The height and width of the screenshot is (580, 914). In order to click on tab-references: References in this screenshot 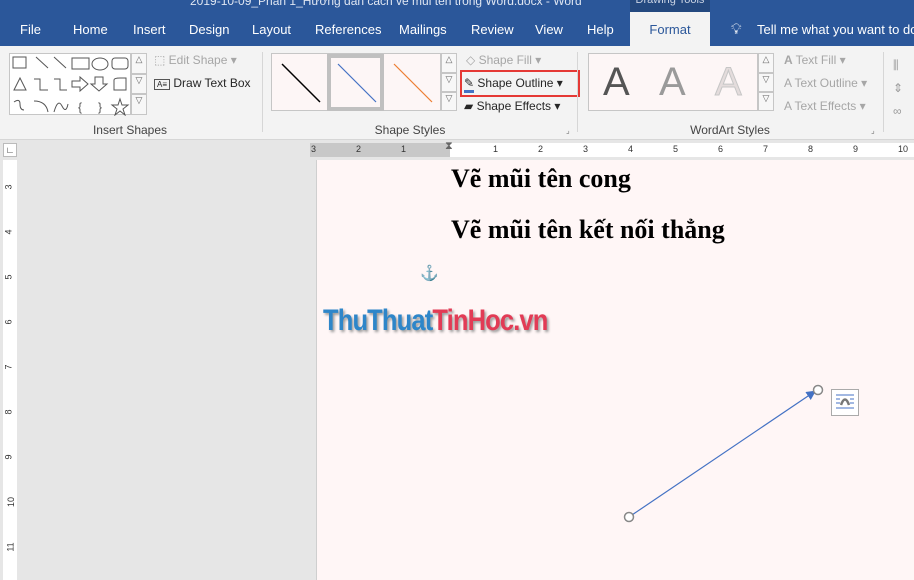, I will do `click(348, 29)`.